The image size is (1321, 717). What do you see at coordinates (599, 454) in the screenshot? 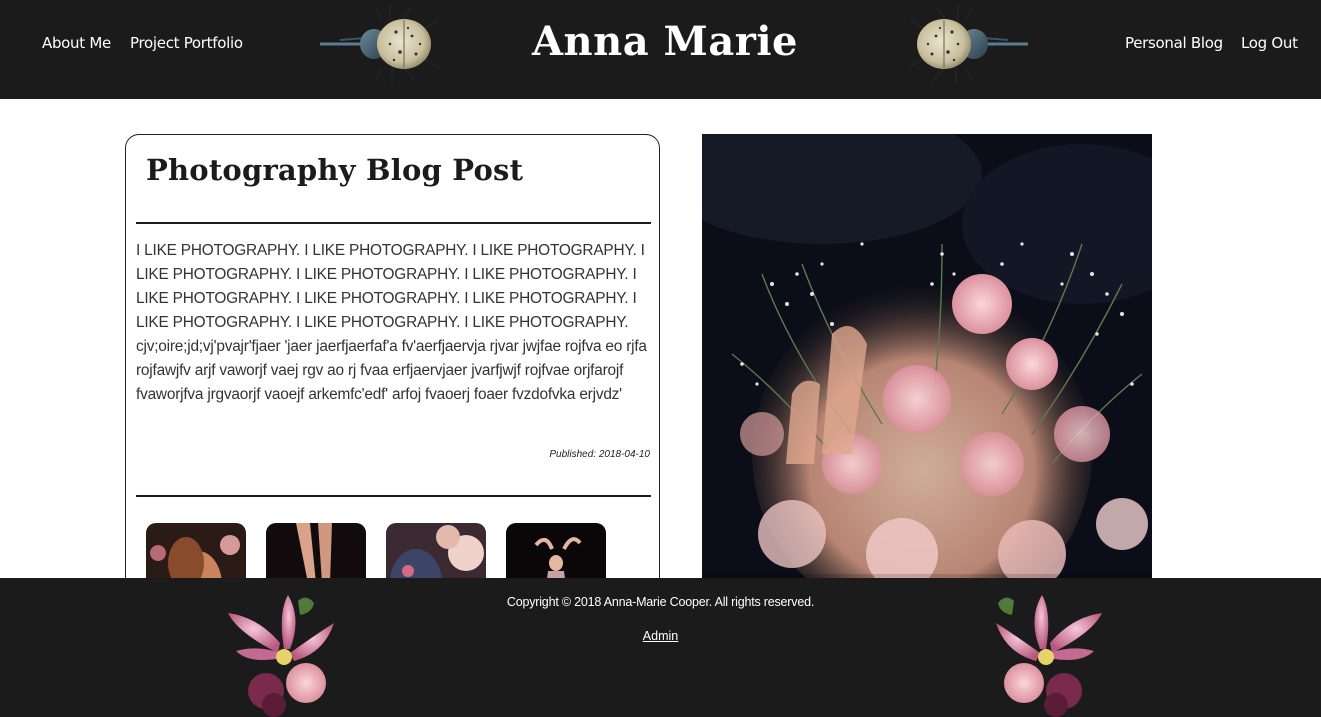
I see `published-date: Published: 2018-04-10` at bounding box center [599, 454].